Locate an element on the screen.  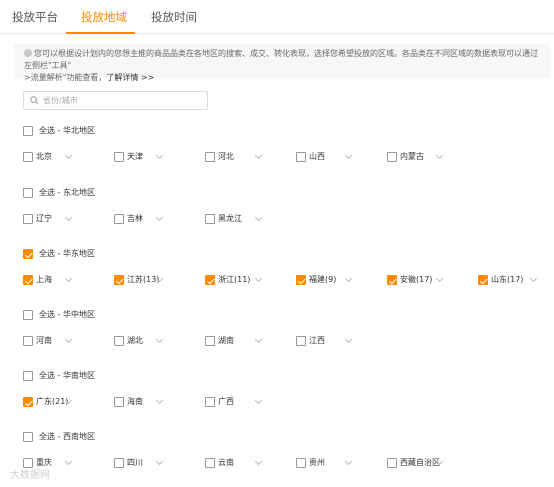
search-input is located at coordinates (123, 100).